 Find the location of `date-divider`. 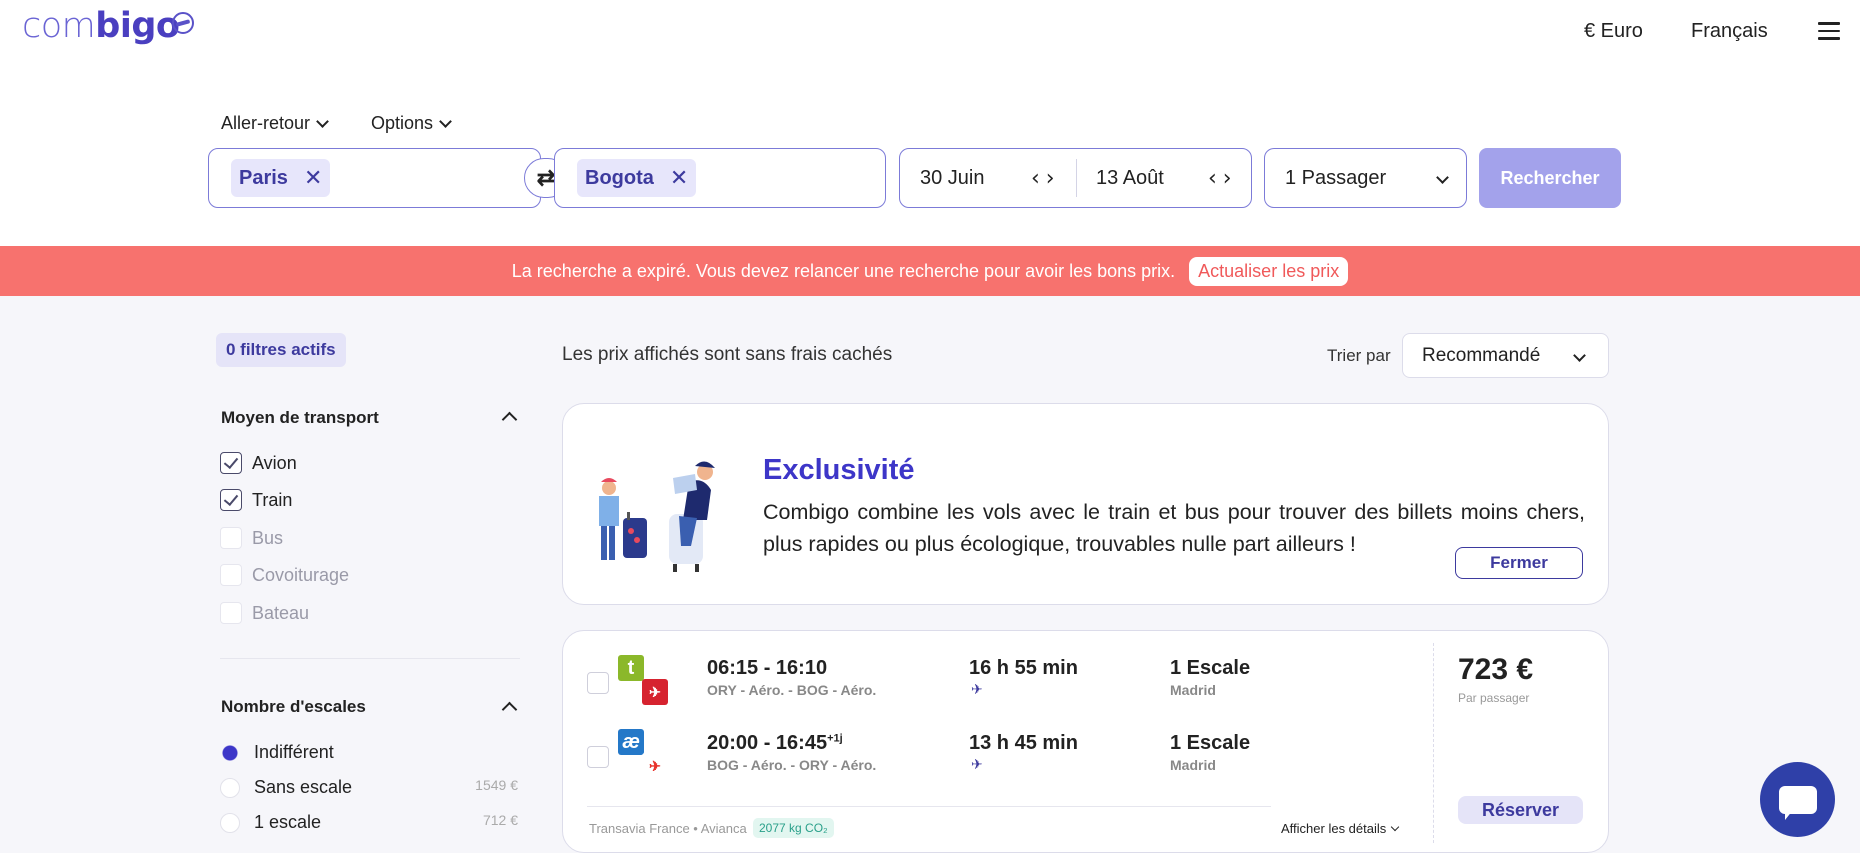

date-divider is located at coordinates (1076, 178).